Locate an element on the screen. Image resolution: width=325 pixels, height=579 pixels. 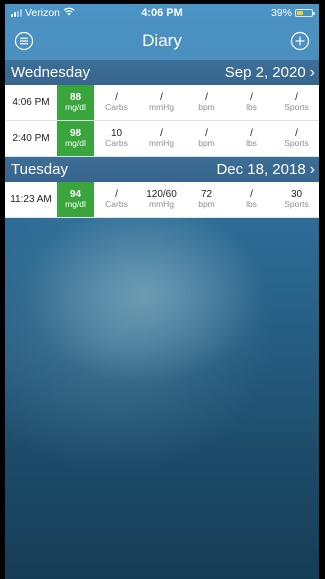
day-date-group: Dec 18, 2018 › is located at coordinates (265, 169).